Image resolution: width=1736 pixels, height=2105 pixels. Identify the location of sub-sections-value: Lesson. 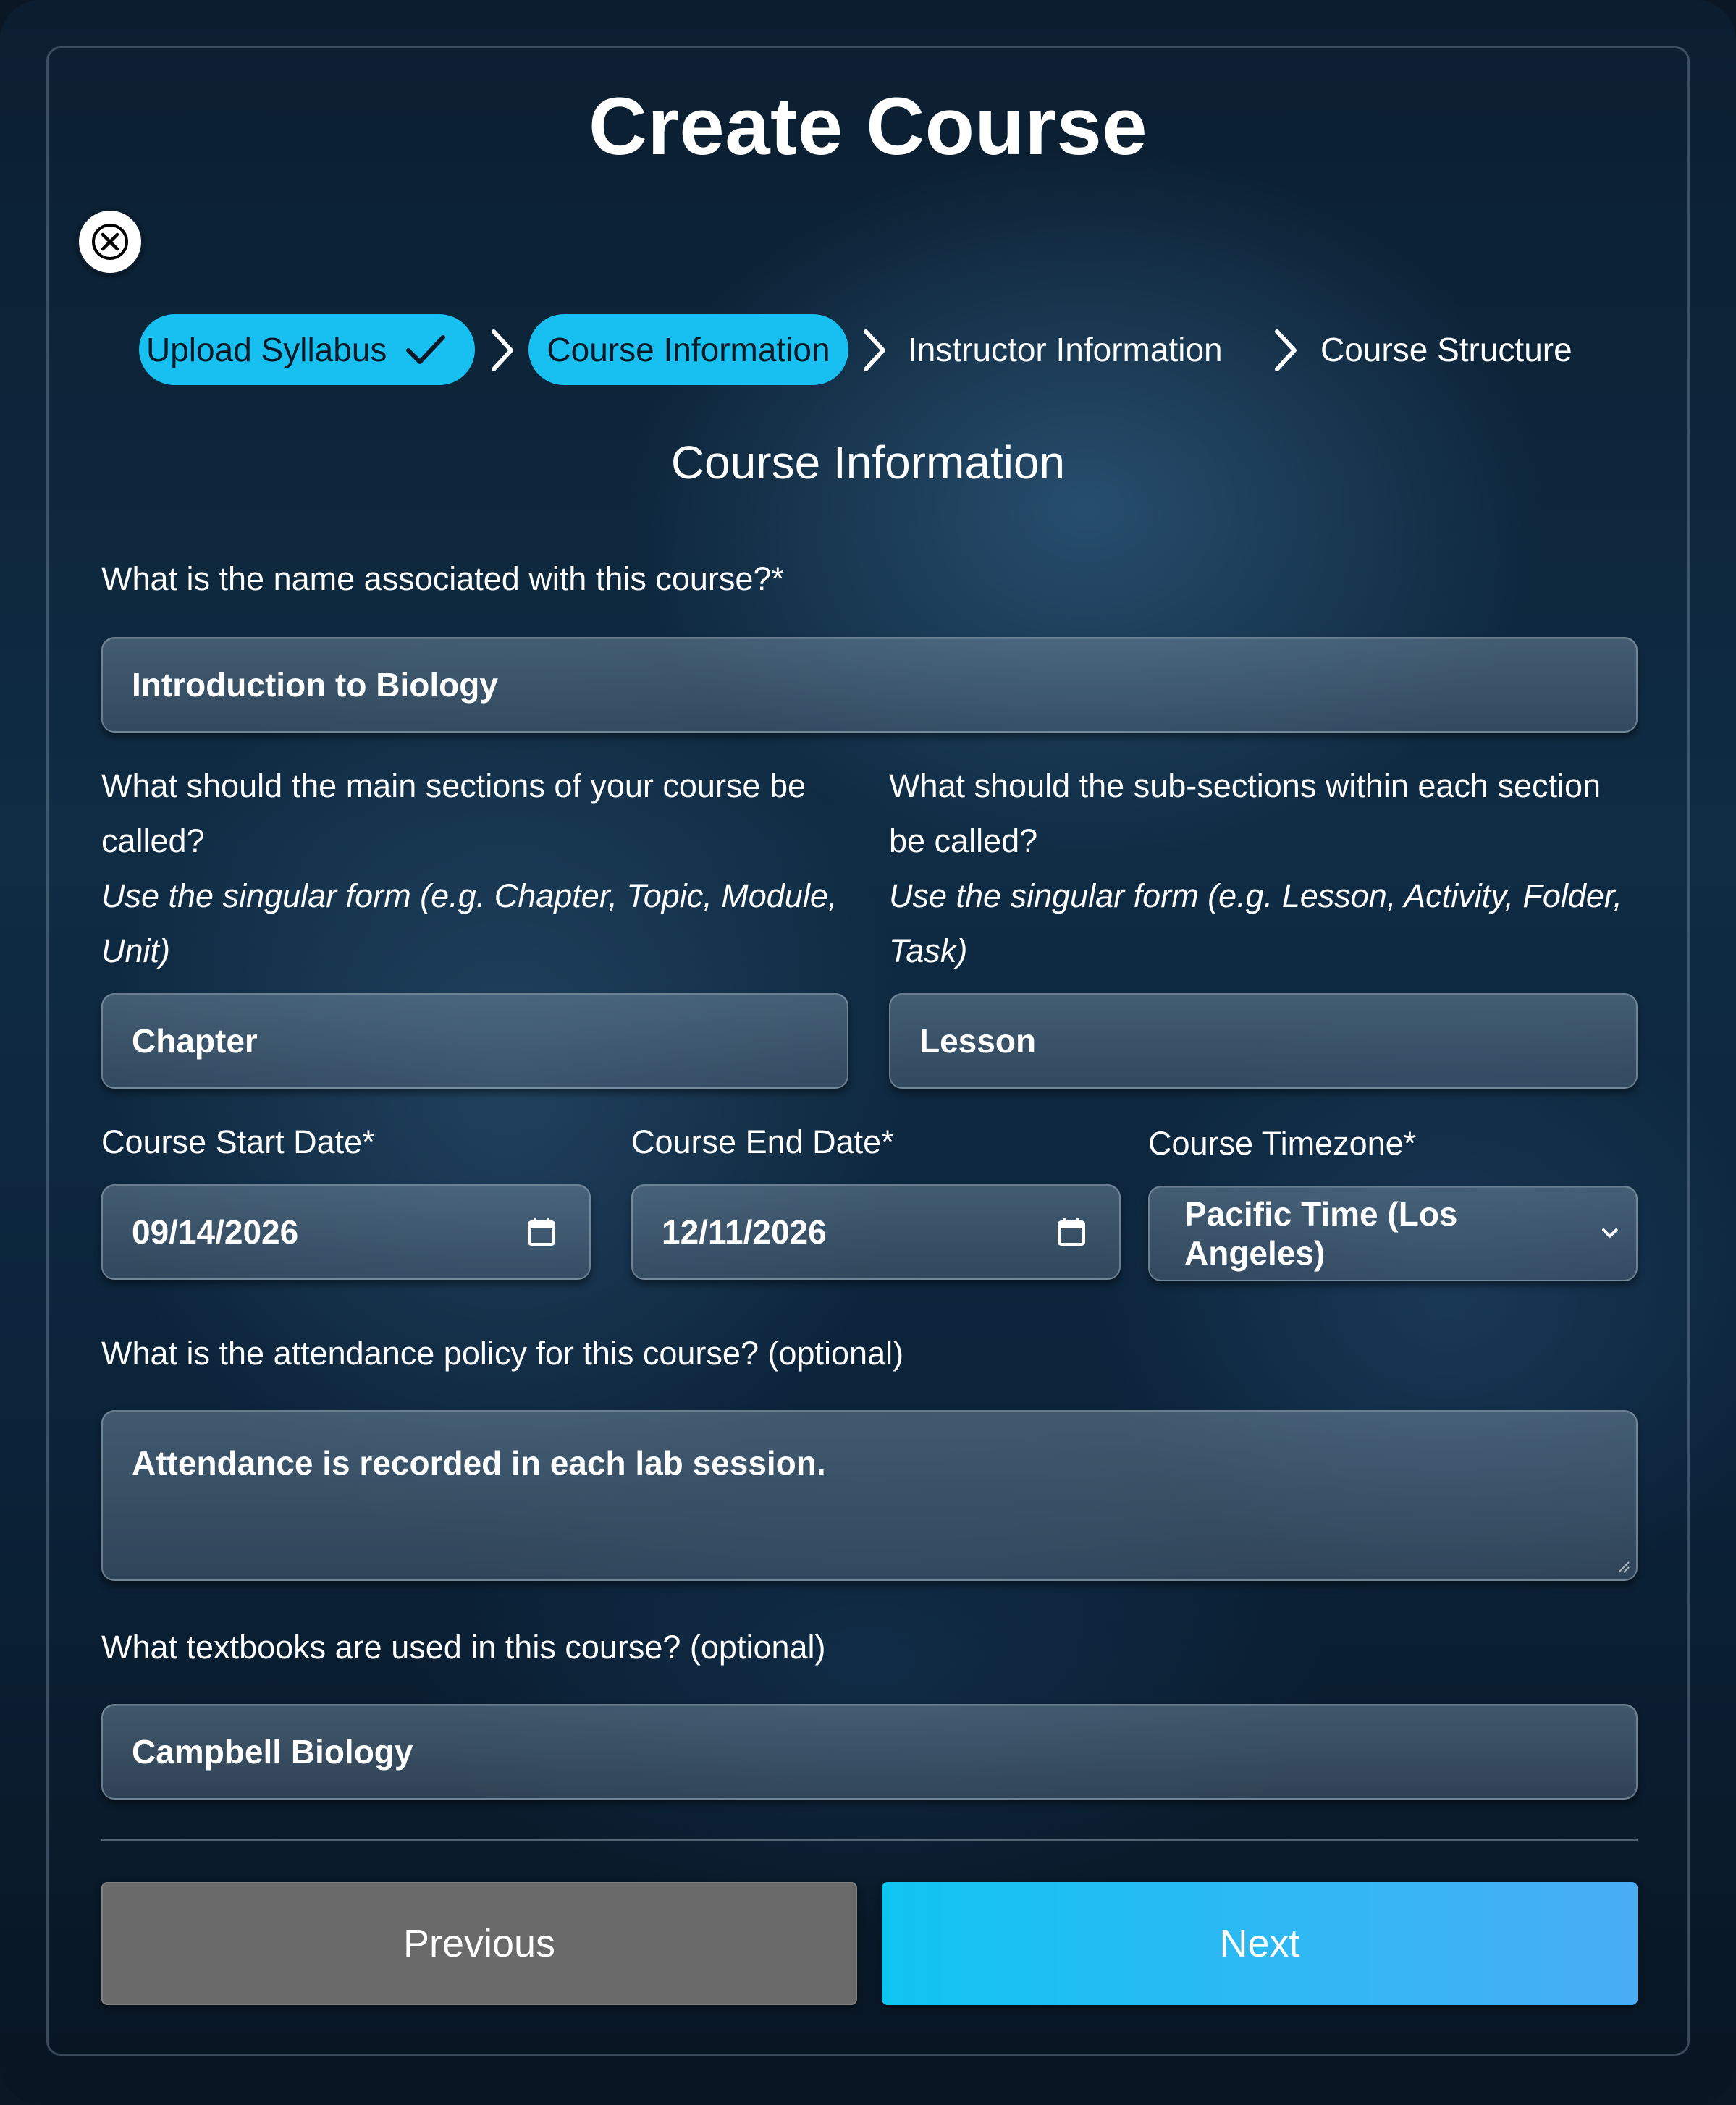
(978, 1041).